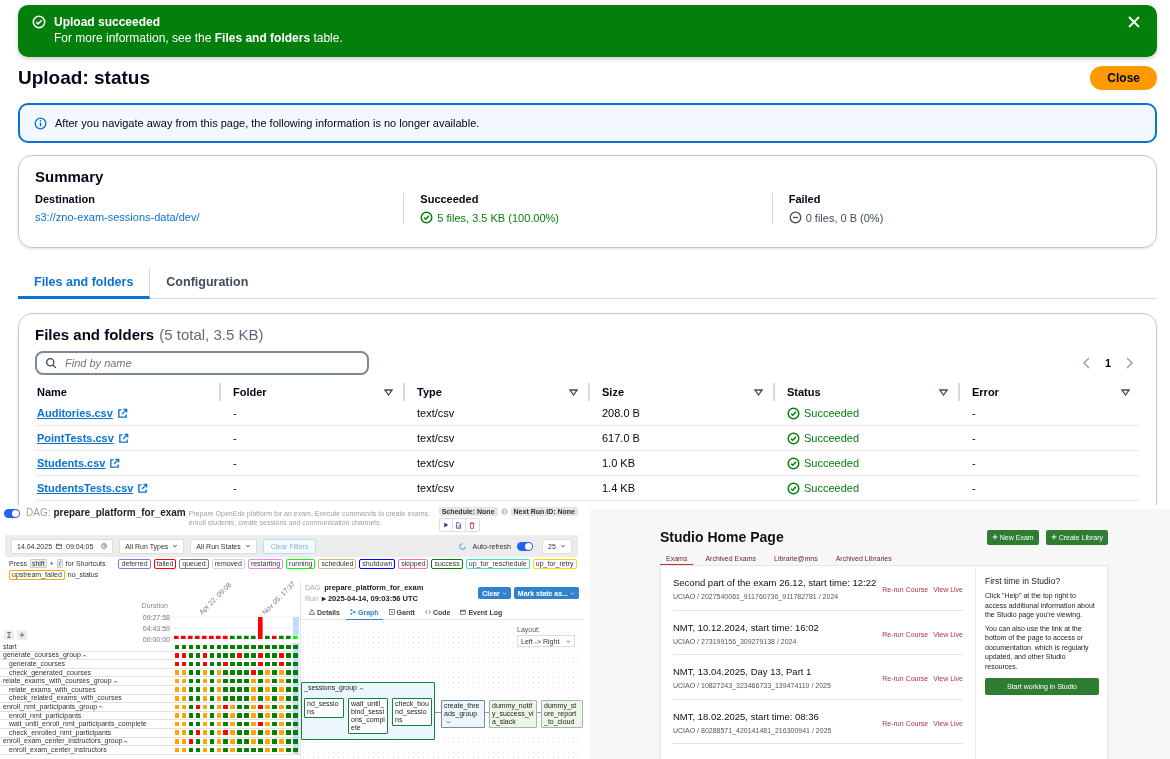  What do you see at coordinates (75, 438) in the screenshot?
I see `file-link: PointTests.csv` at bounding box center [75, 438].